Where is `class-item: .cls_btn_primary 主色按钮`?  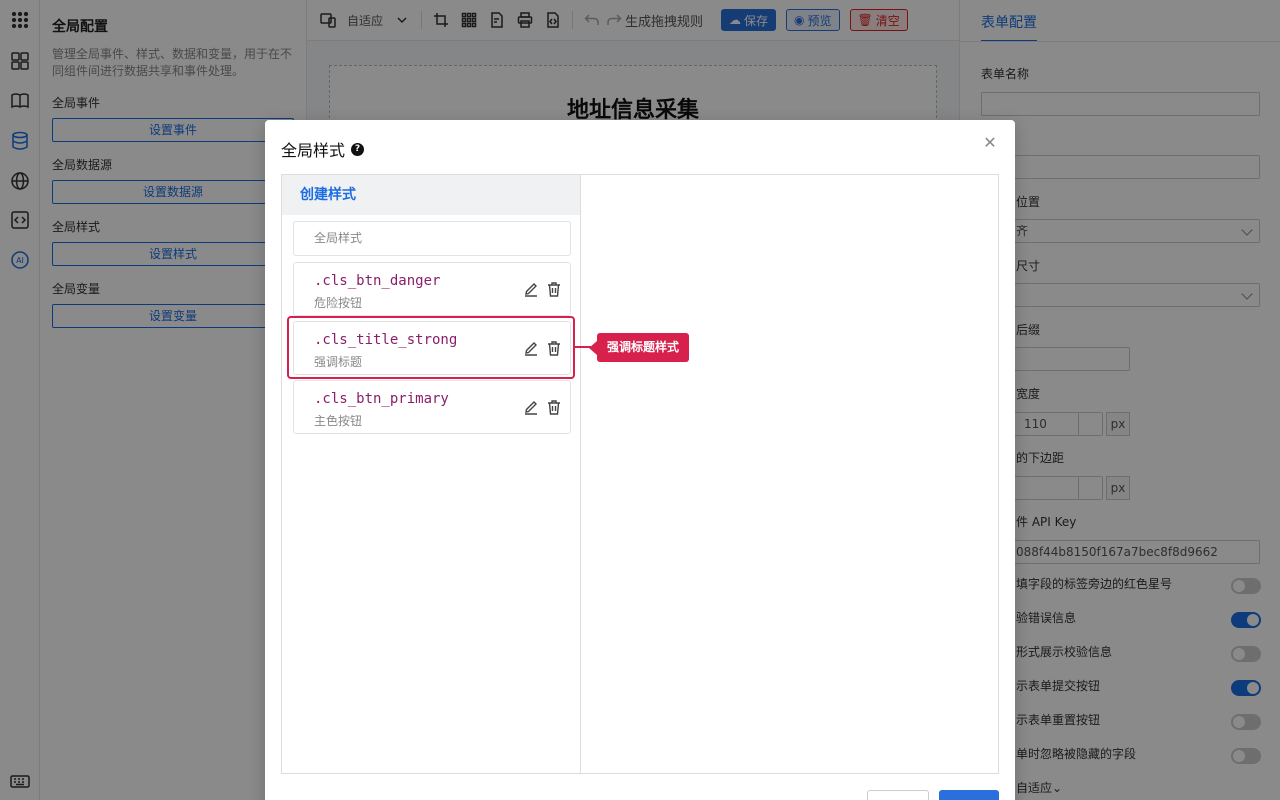 class-item: .cls_btn_primary 主色按钮 is located at coordinates (432, 407).